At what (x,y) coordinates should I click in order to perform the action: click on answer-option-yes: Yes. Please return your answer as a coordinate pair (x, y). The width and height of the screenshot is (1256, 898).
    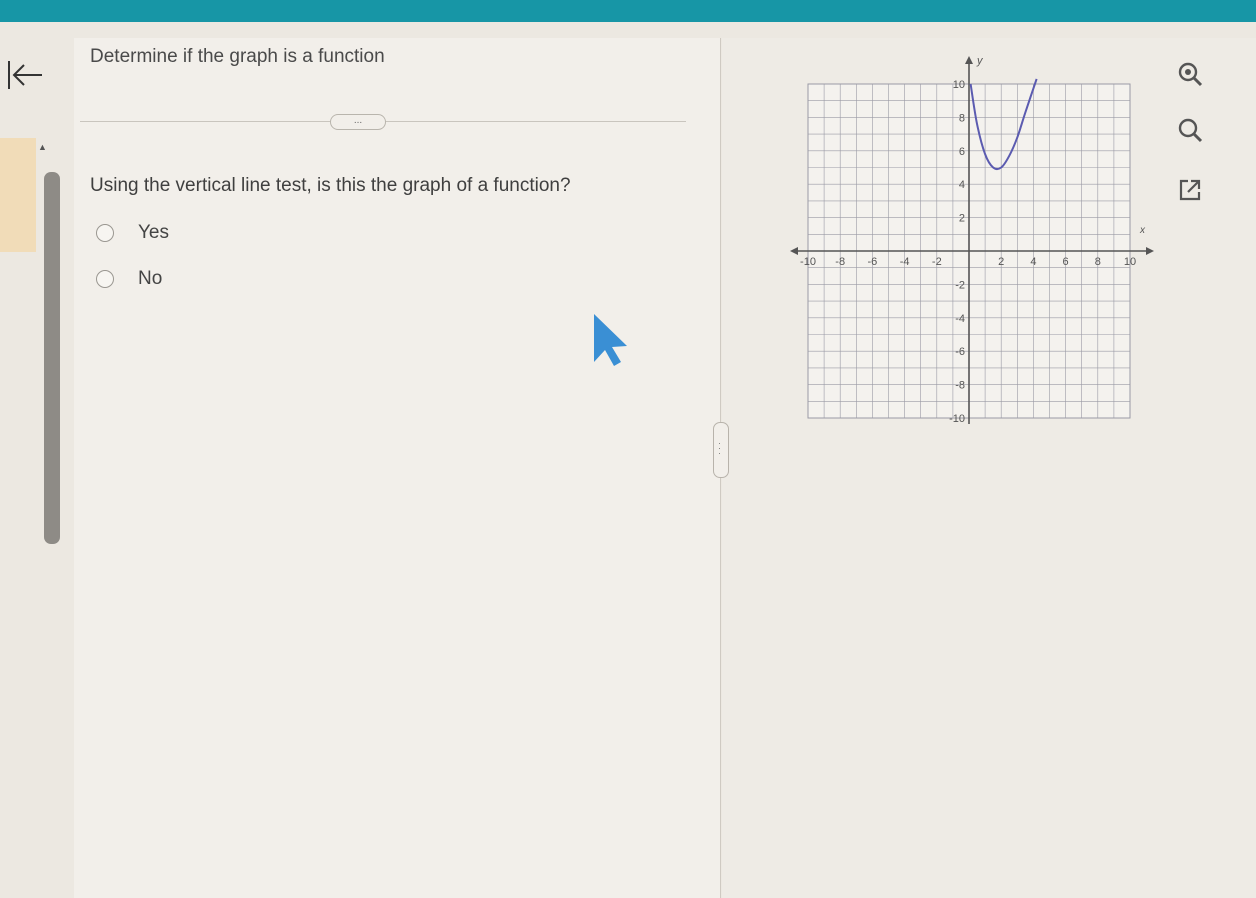
    Looking at the image, I should click on (132, 233).